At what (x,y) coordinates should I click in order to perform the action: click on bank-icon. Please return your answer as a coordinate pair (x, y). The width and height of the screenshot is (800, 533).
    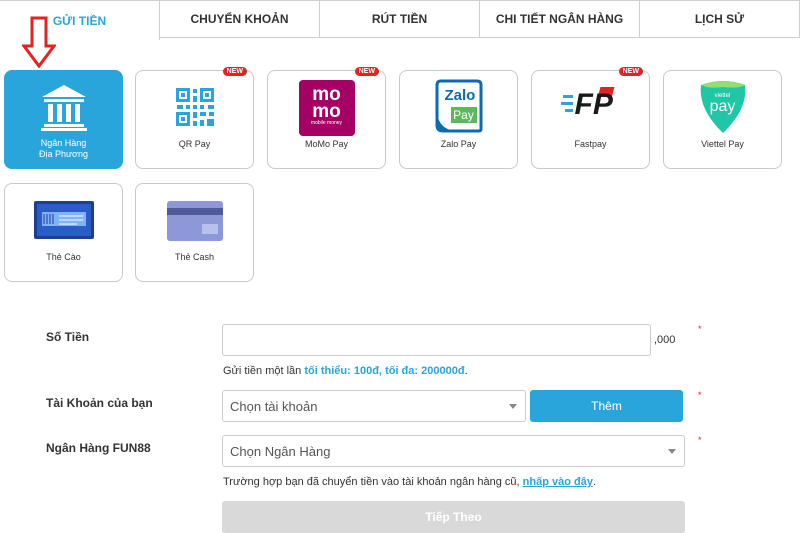
    Looking at the image, I should click on (63, 108).